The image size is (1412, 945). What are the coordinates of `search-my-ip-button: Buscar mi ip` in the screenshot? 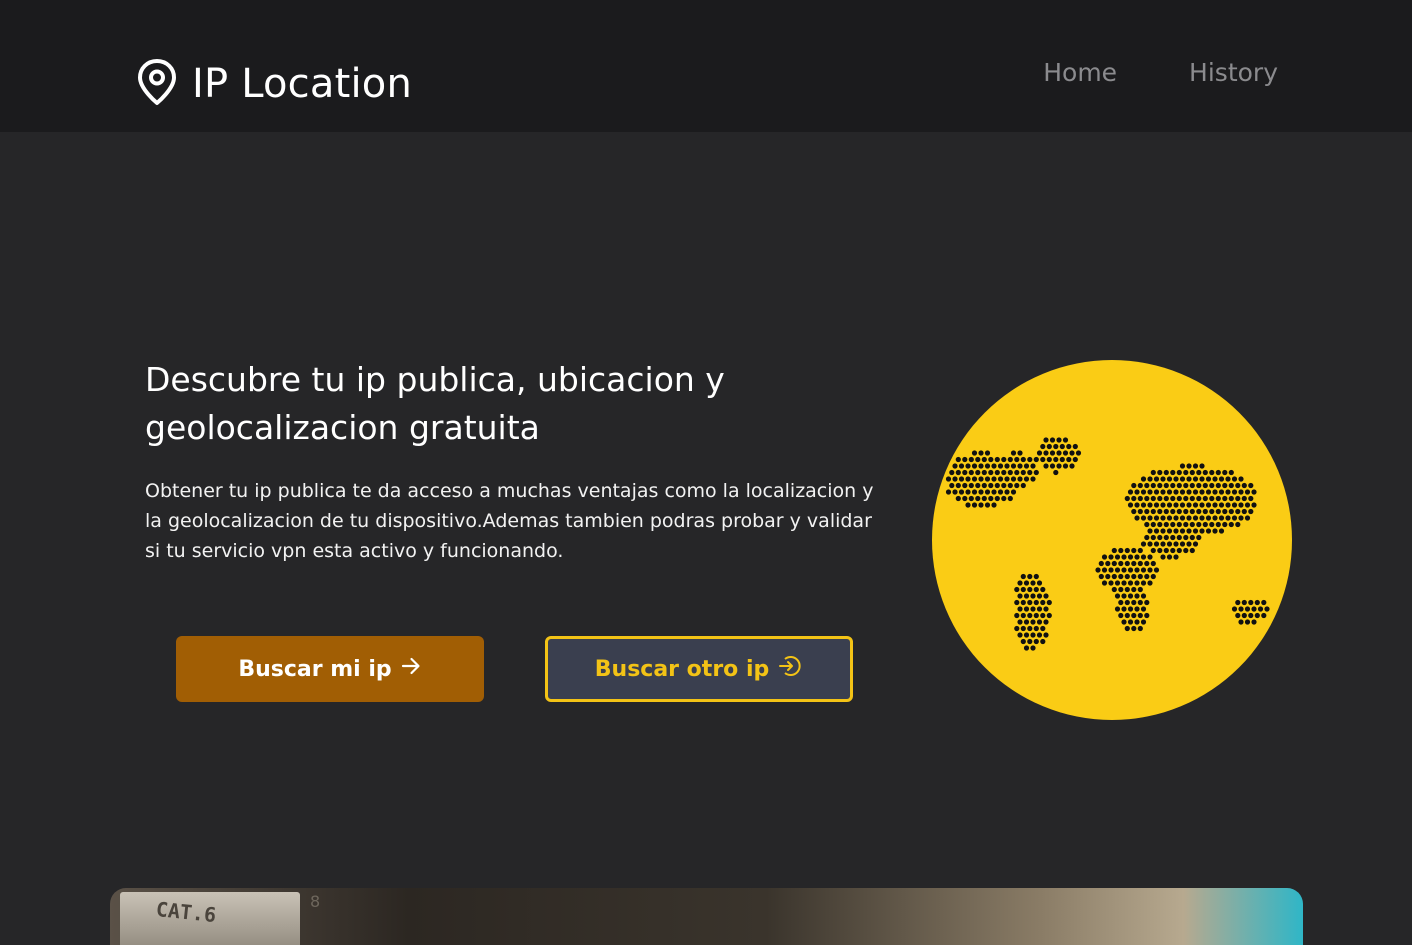 It's located at (330, 669).